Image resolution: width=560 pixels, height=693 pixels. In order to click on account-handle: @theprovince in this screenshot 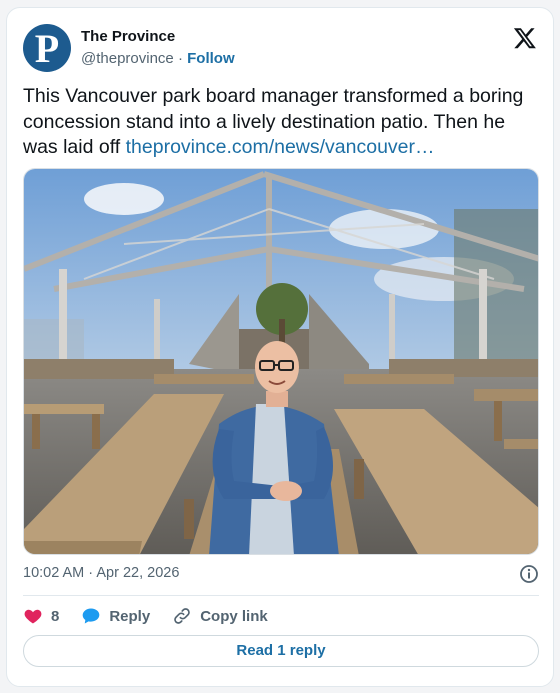, I will do `click(127, 58)`.